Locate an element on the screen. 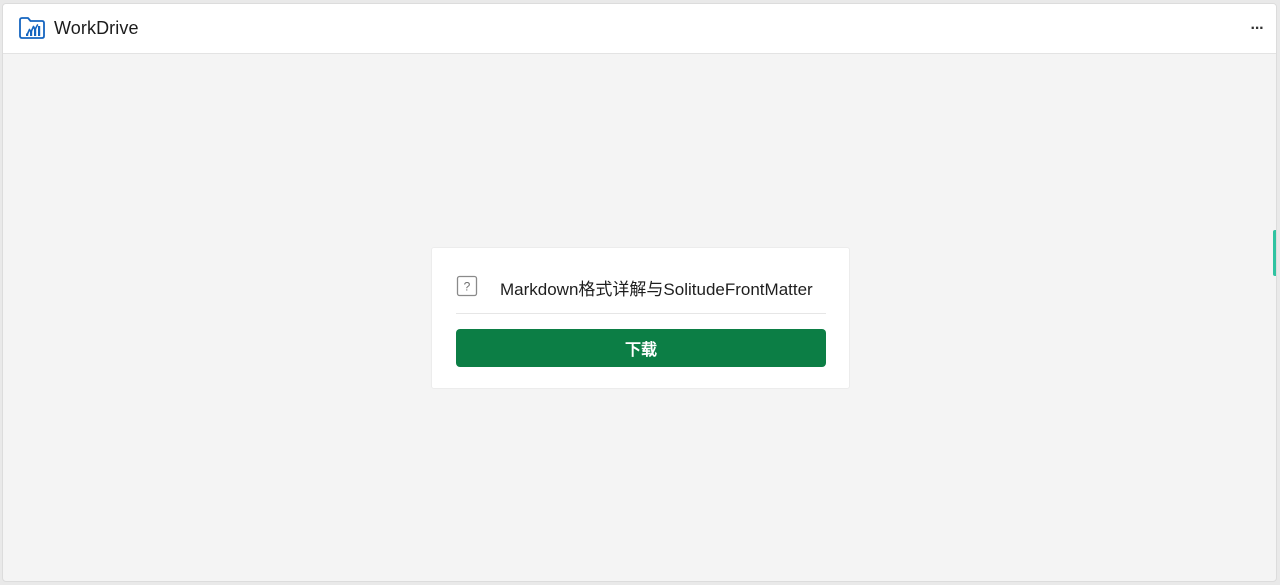 Image resolution: width=1280 pixels, height=585 pixels. download-button: 下载 is located at coordinates (641, 348).